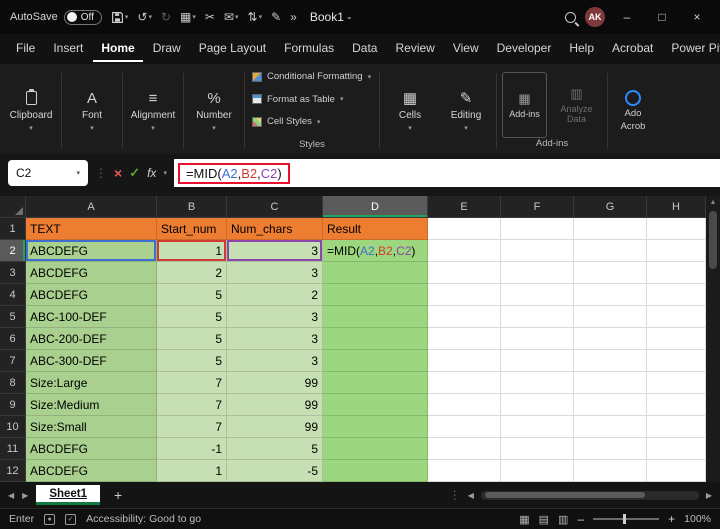 Image resolution: width=720 pixels, height=529 pixels. Describe the element at coordinates (91, 295) in the screenshot. I see `cell-A4: ABCDEFG` at that location.